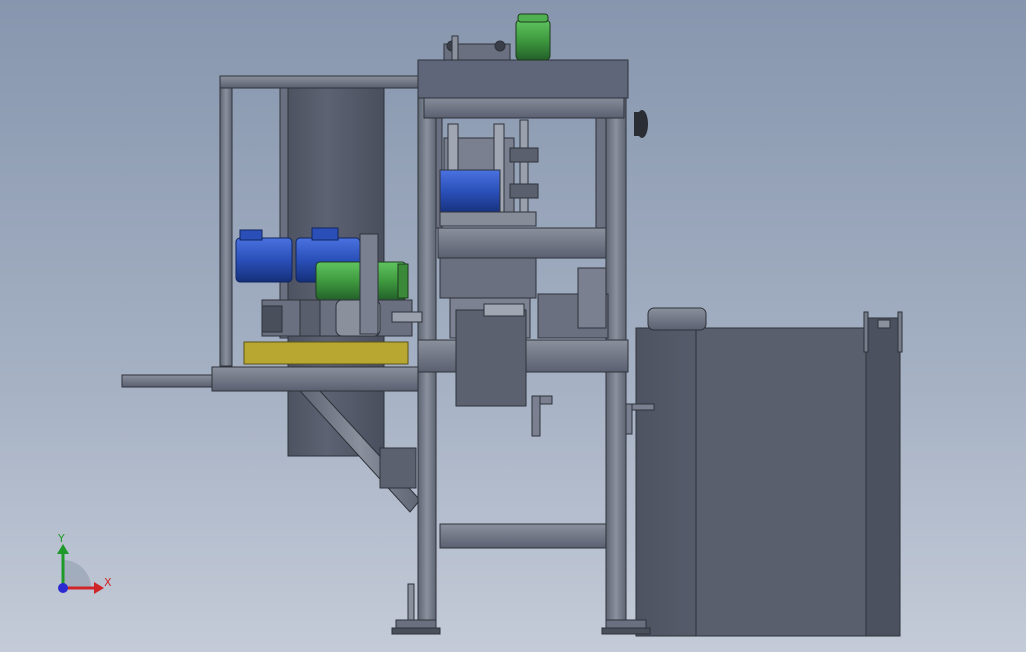 The image size is (1026, 652). Describe the element at coordinates (769, 474) in the screenshot. I see `cabinet` at that location.